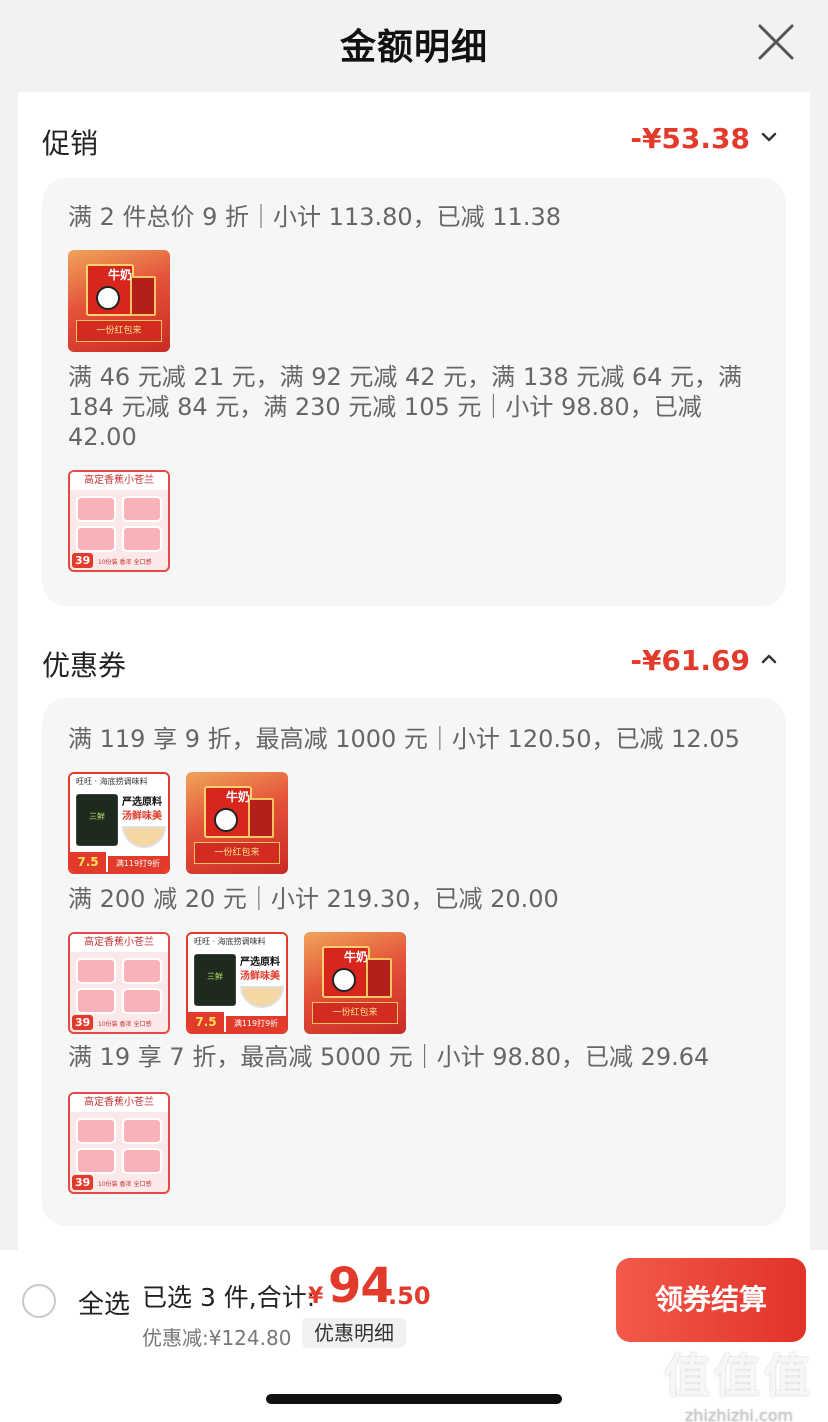 Image resolution: width=828 pixels, height=1422 pixels. I want to click on coupon-items-3: 高定香蕉小苍兰 39 10份装 香浓 全口感, so click(119, 1143).